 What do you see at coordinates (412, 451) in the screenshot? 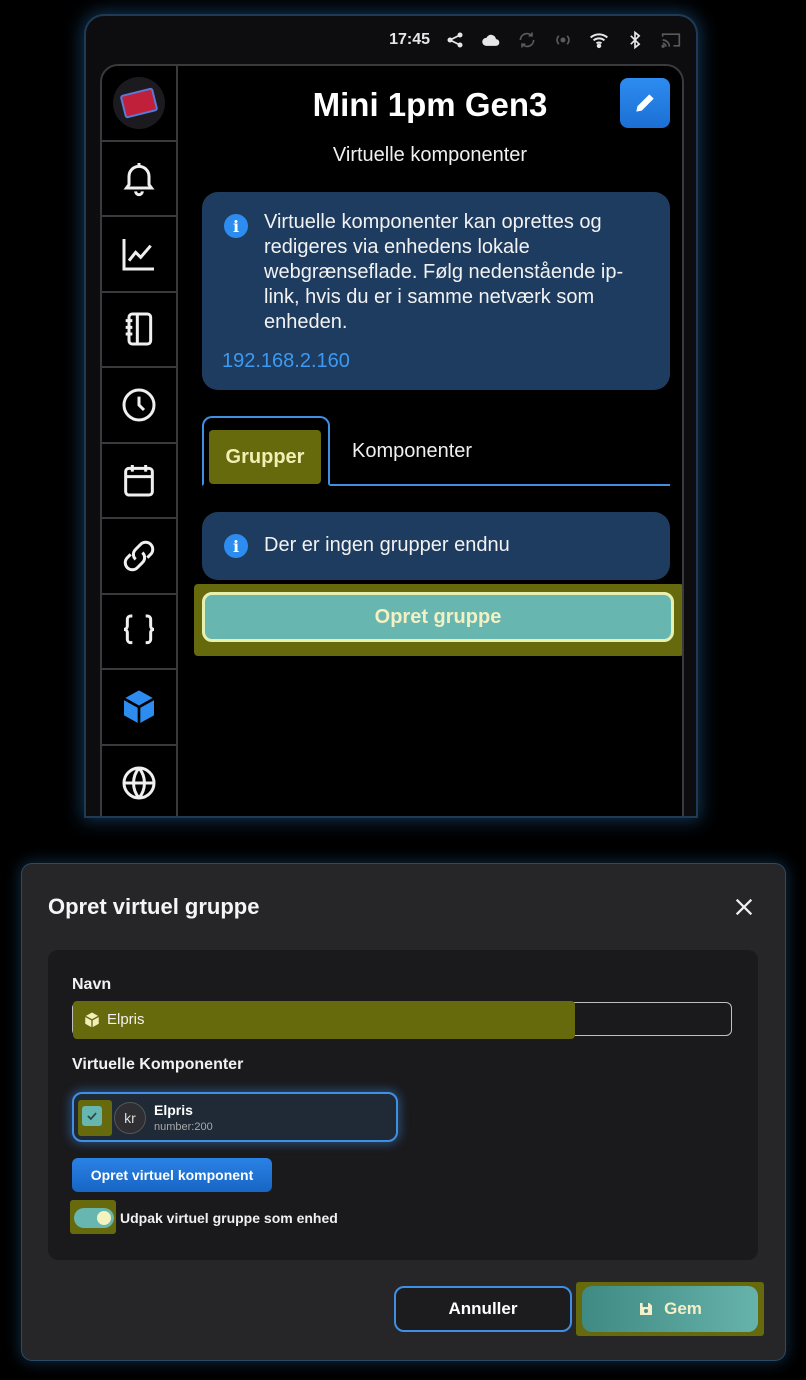
I see `tab-komponenter: Komponenter` at bounding box center [412, 451].